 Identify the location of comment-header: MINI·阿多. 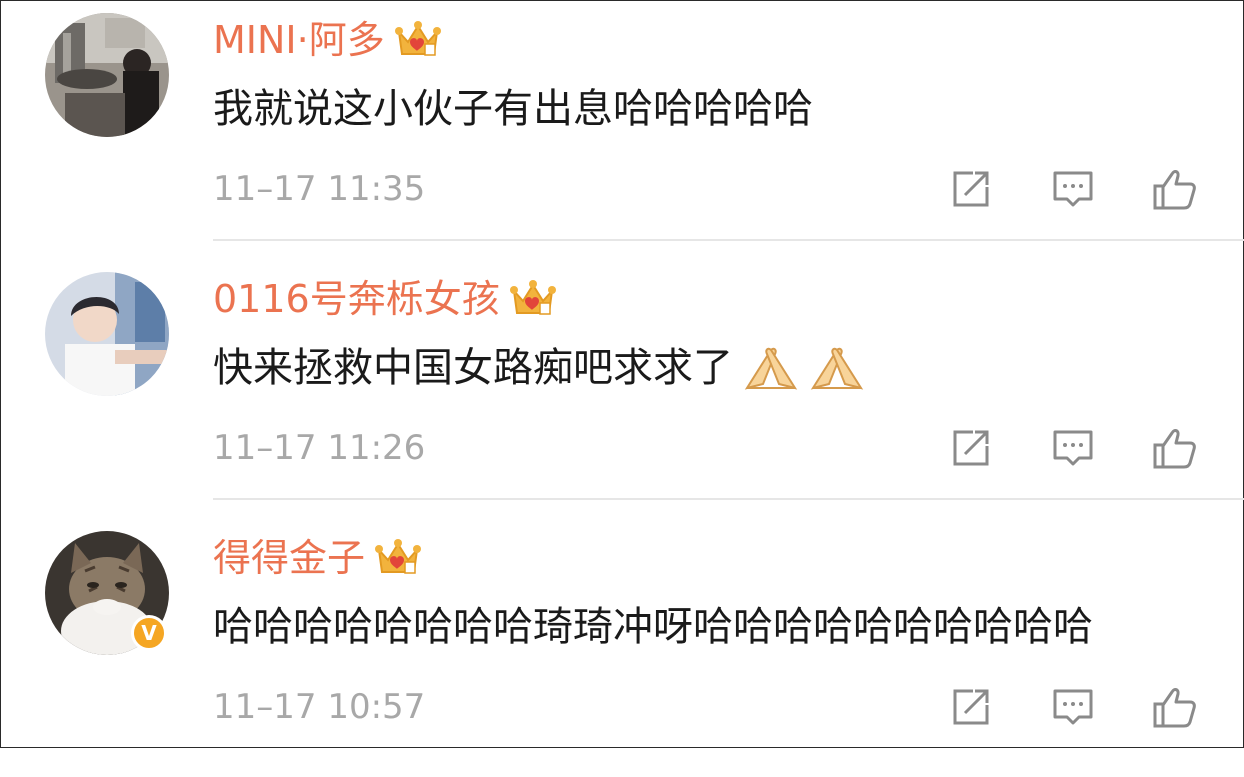
(327, 40).